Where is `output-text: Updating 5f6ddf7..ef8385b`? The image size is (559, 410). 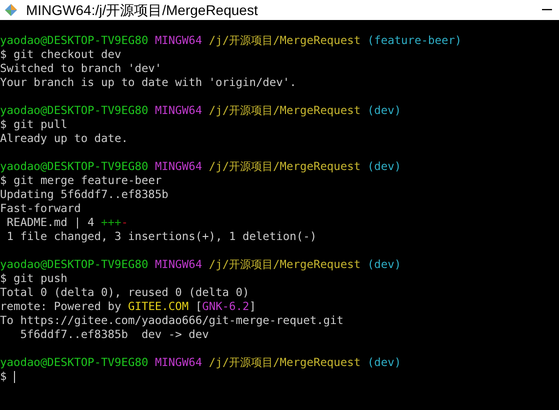
output-text: Updating 5f6ddf7..ef8385b is located at coordinates (84, 195).